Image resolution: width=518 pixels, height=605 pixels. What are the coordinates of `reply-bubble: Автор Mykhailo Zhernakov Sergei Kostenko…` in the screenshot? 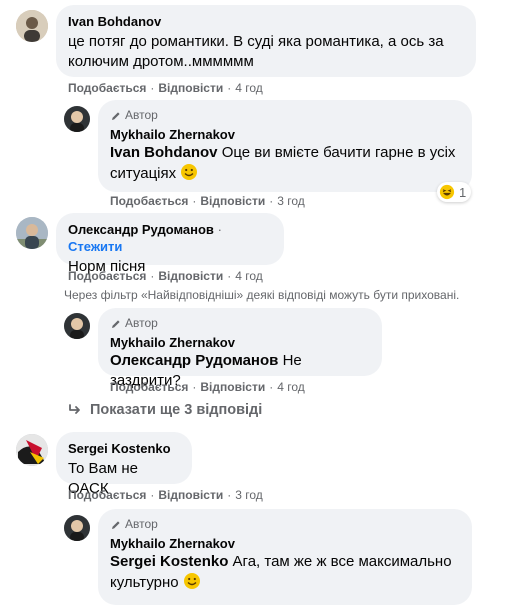 It's located at (285, 557).